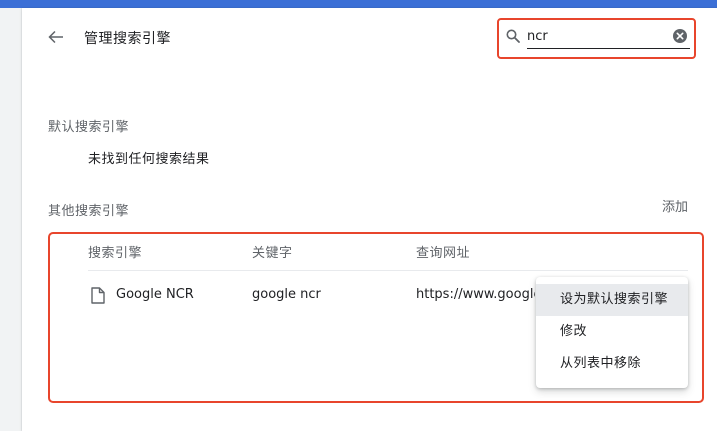 This screenshot has height=431, width=717. I want to click on document-icon, so click(98, 295).